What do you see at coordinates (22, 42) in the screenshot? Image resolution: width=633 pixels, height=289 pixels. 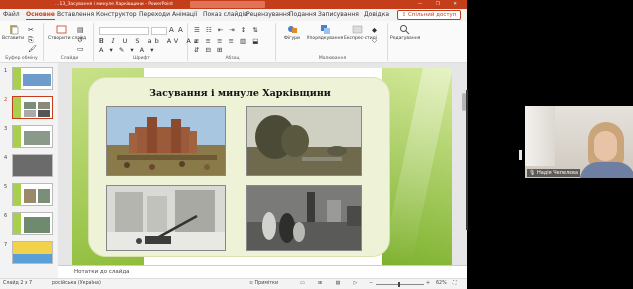 I see `clipboard-group: Вставити ✂ ⎘ 🖌 Буфер обміну` at bounding box center [22, 42].